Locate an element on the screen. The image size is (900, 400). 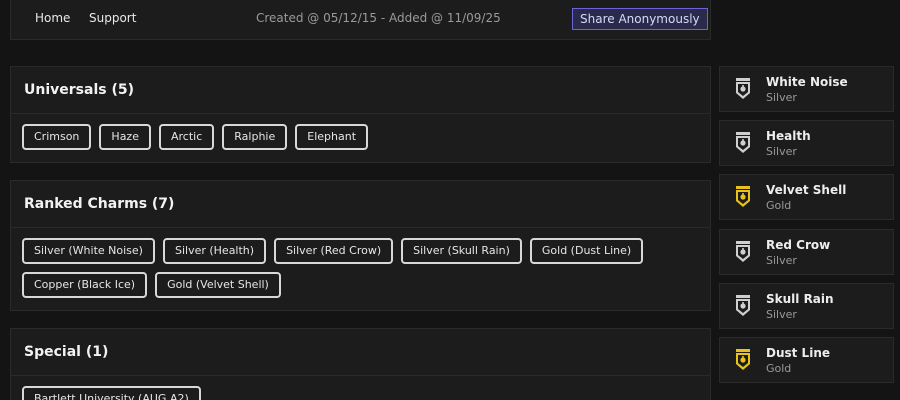
charm-card: Red Crow Silver is located at coordinates (806, 252).